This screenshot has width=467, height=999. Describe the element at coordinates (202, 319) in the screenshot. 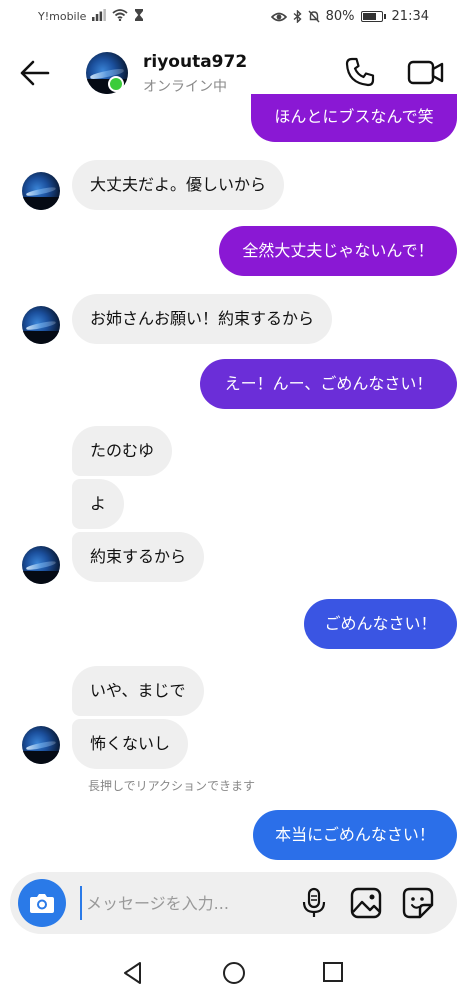

I see `message-bubble-incoming: お姉さんお願い！約束するから` at that location.